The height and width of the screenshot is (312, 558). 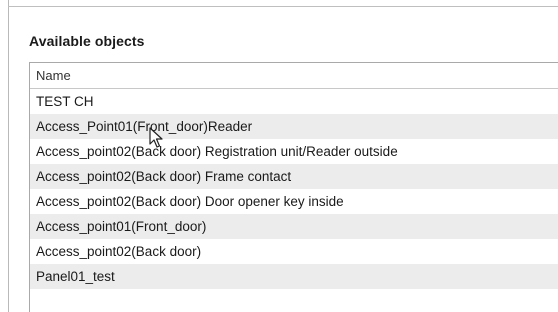 What do you see at coordinates (294, 126) in the screenshot?
I see `list-item: Access_Point01(Front_door)Reader` at bounding box center [294, 126].